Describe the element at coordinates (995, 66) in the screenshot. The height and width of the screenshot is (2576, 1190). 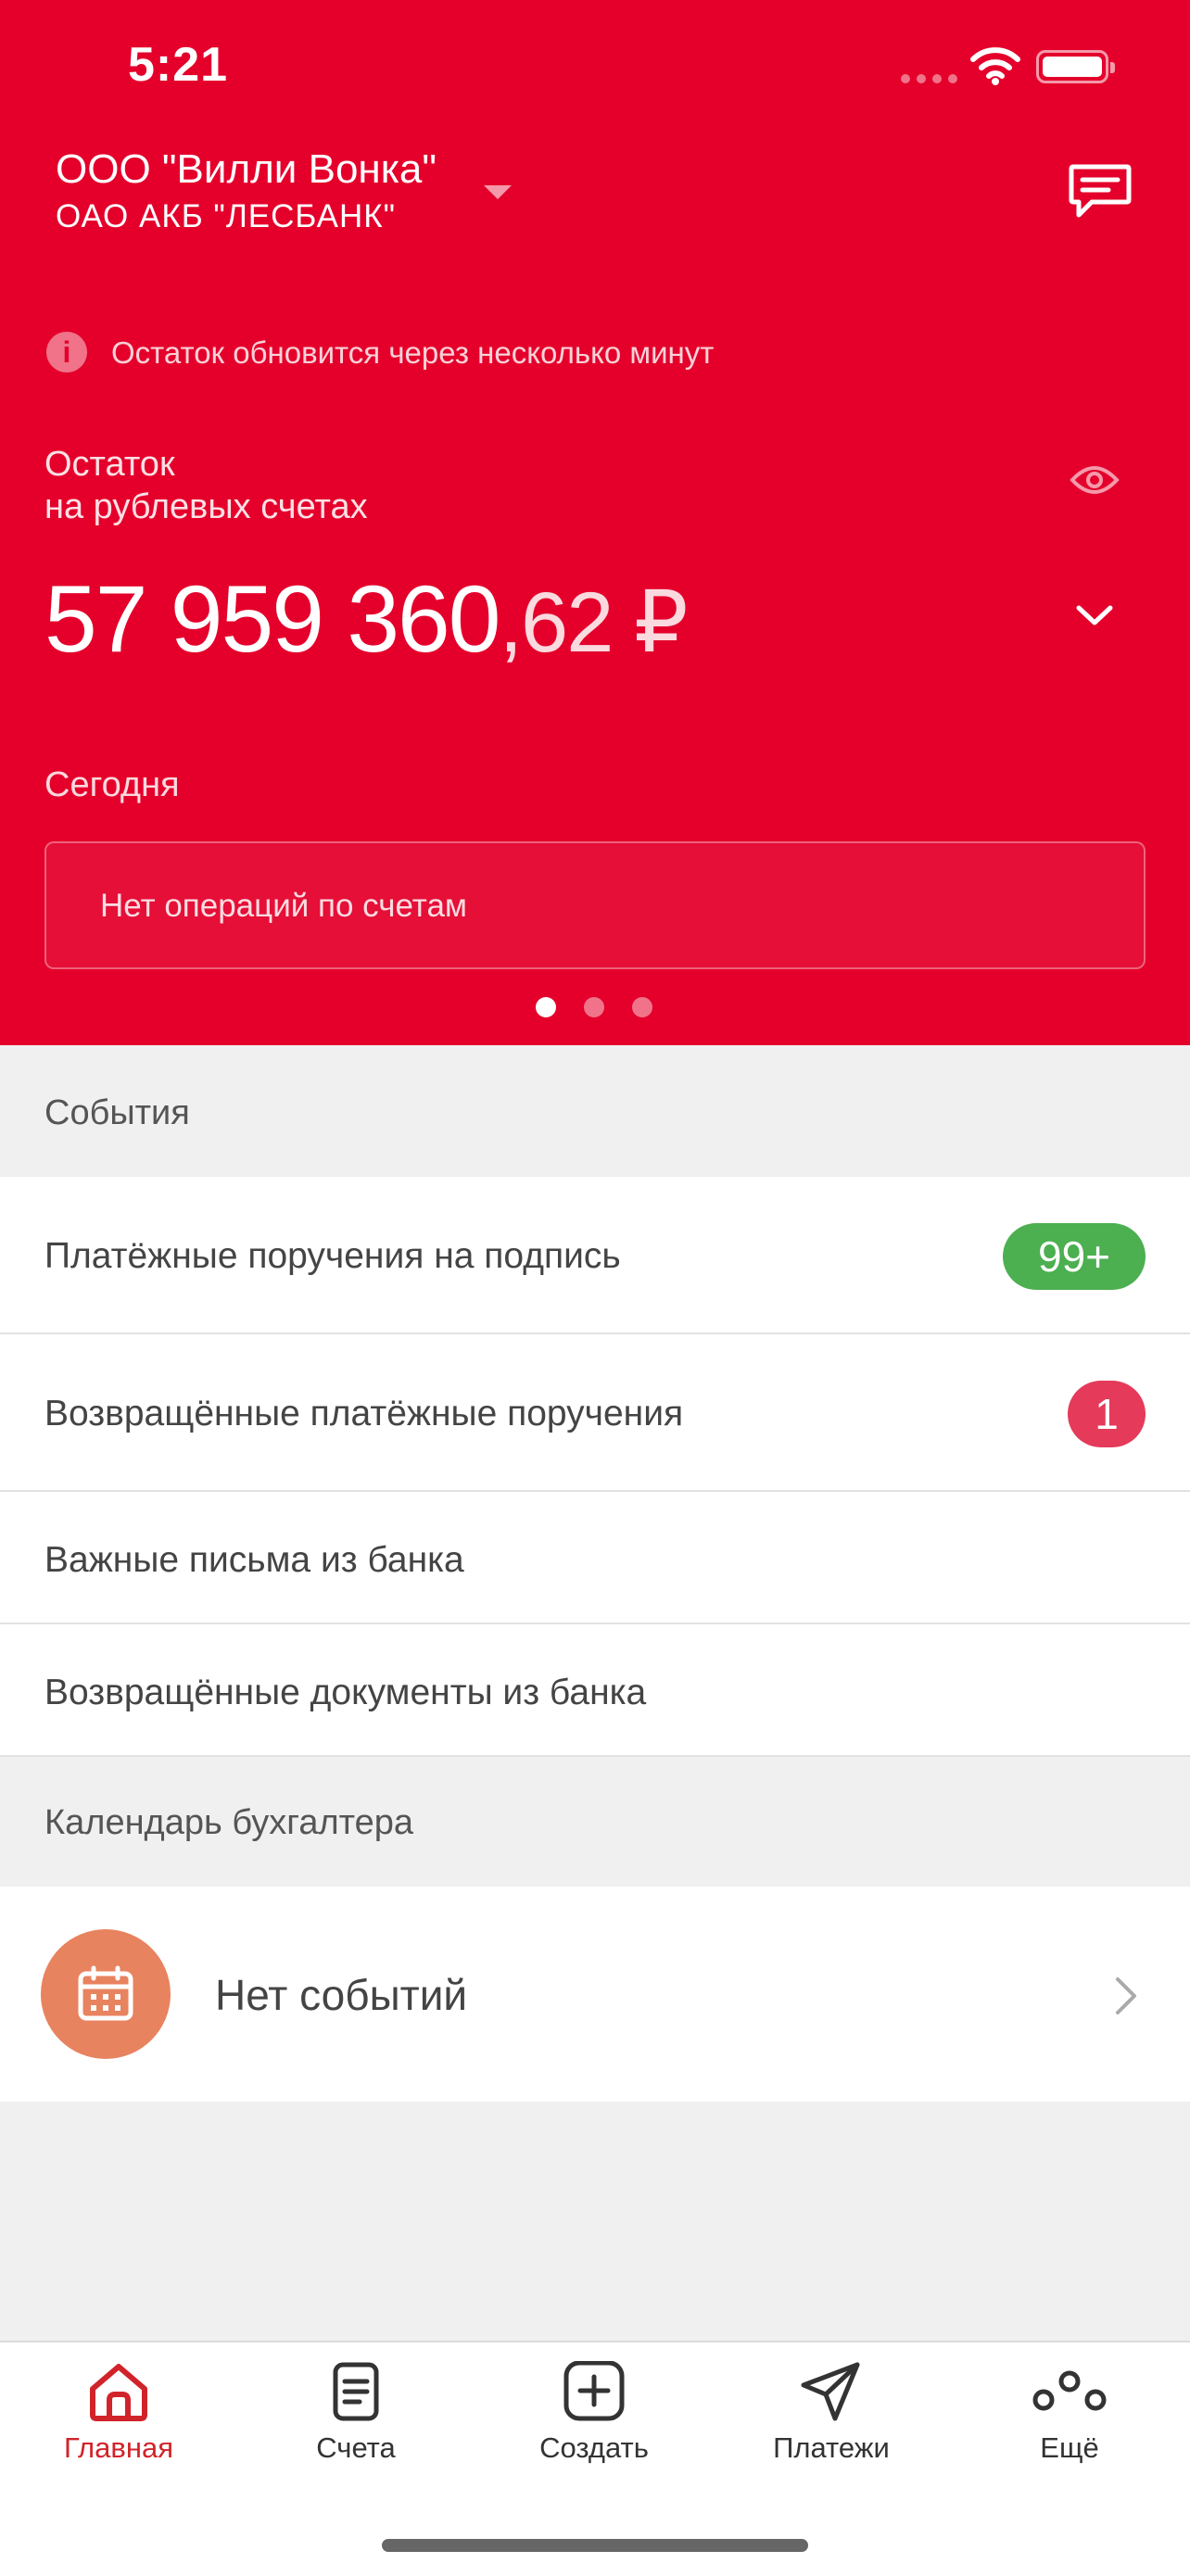
I see `wifi-icon` at that location.